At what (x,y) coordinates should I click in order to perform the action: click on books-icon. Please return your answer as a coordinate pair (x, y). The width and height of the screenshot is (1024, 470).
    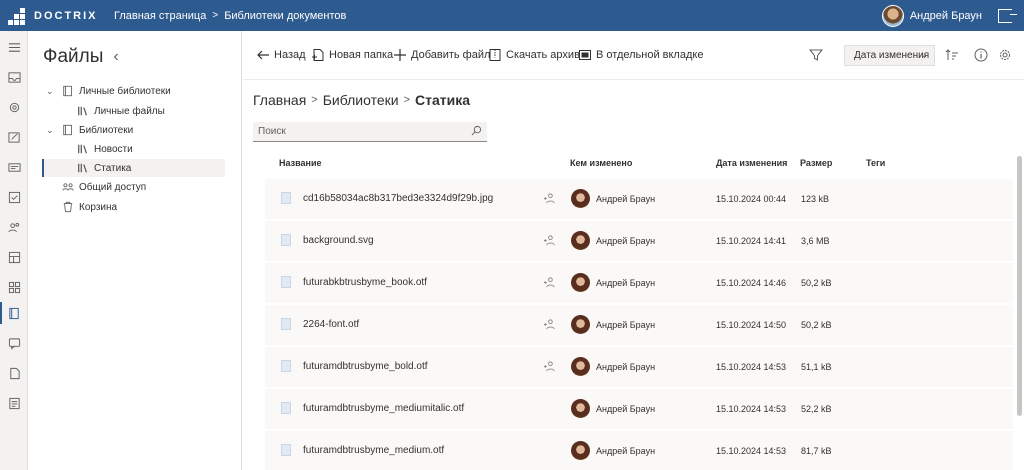
    Looking at the image, I should click on (83, 111).